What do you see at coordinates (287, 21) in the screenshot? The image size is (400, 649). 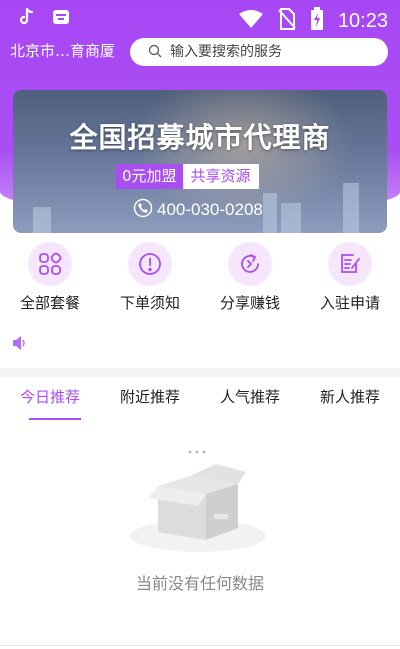 I see `no-sim-icon` at bounding box center [287, 21].